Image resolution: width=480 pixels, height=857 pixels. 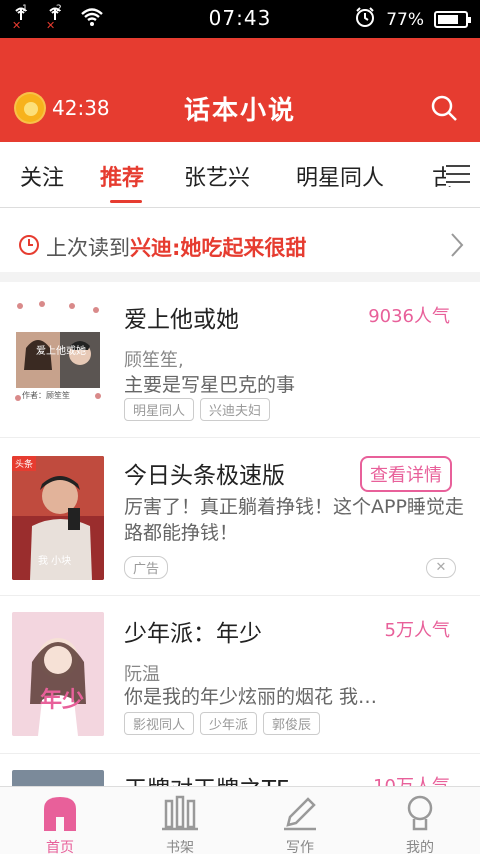 I want to click on tag: 影视同人, so click(x=159, y=723).